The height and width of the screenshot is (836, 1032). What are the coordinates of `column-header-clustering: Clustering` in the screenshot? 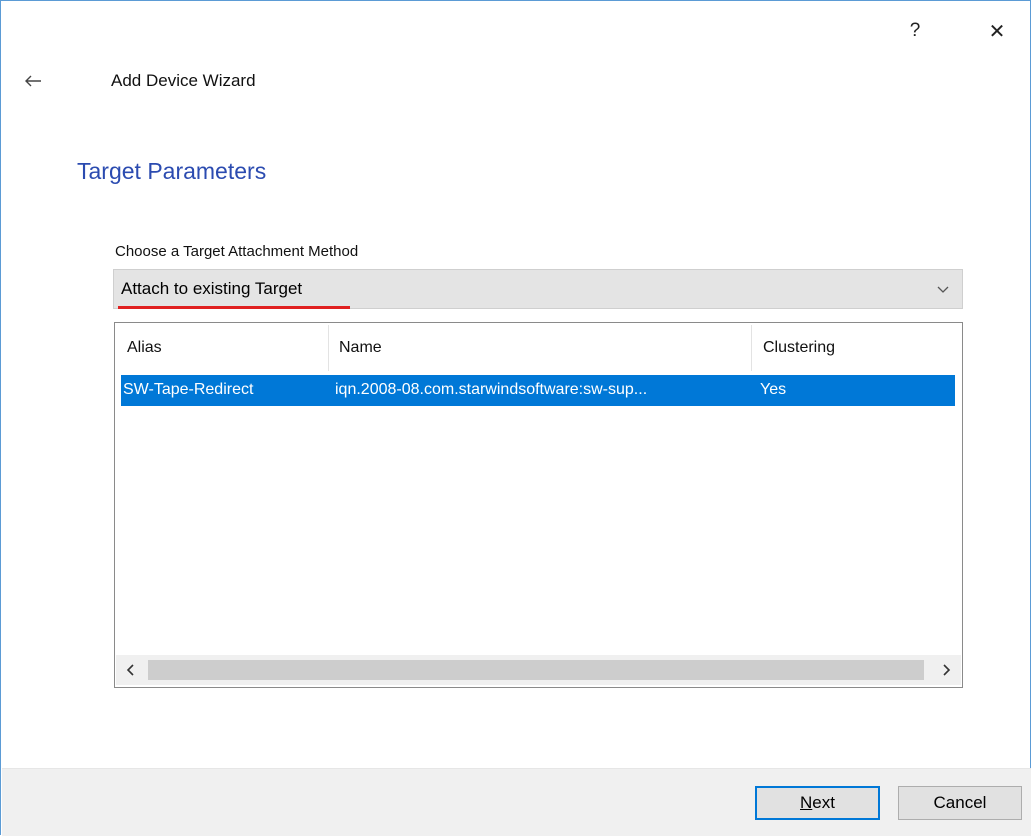 It's located at (799, 348).